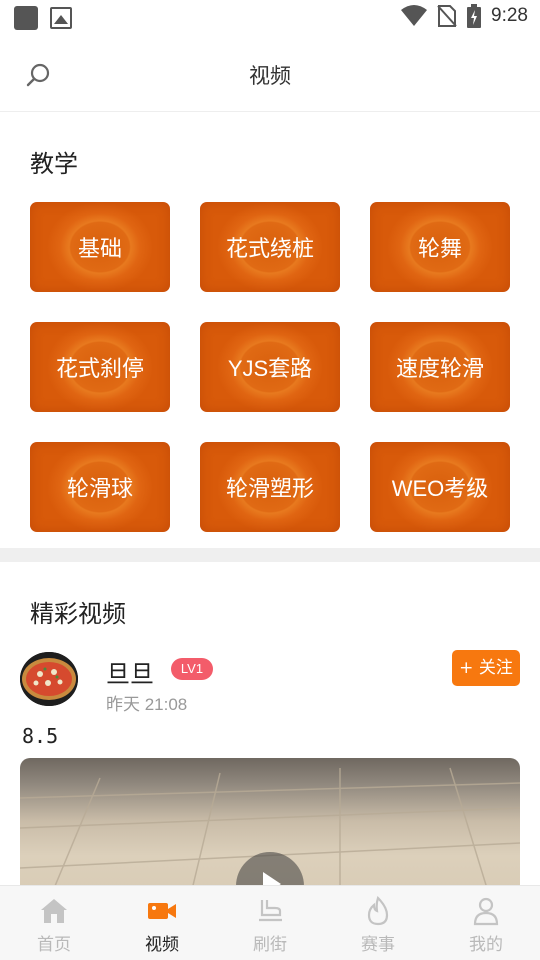 Image resolution: width=540 pixels, height=960 pixels. I want to click on nav-home-label: 首页, so click(54, 945).